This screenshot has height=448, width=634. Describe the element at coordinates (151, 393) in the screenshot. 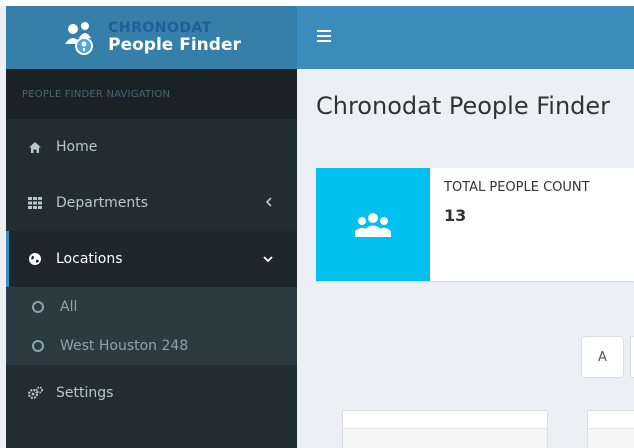

I see `sidebar-item-settings: Settings` at that location.